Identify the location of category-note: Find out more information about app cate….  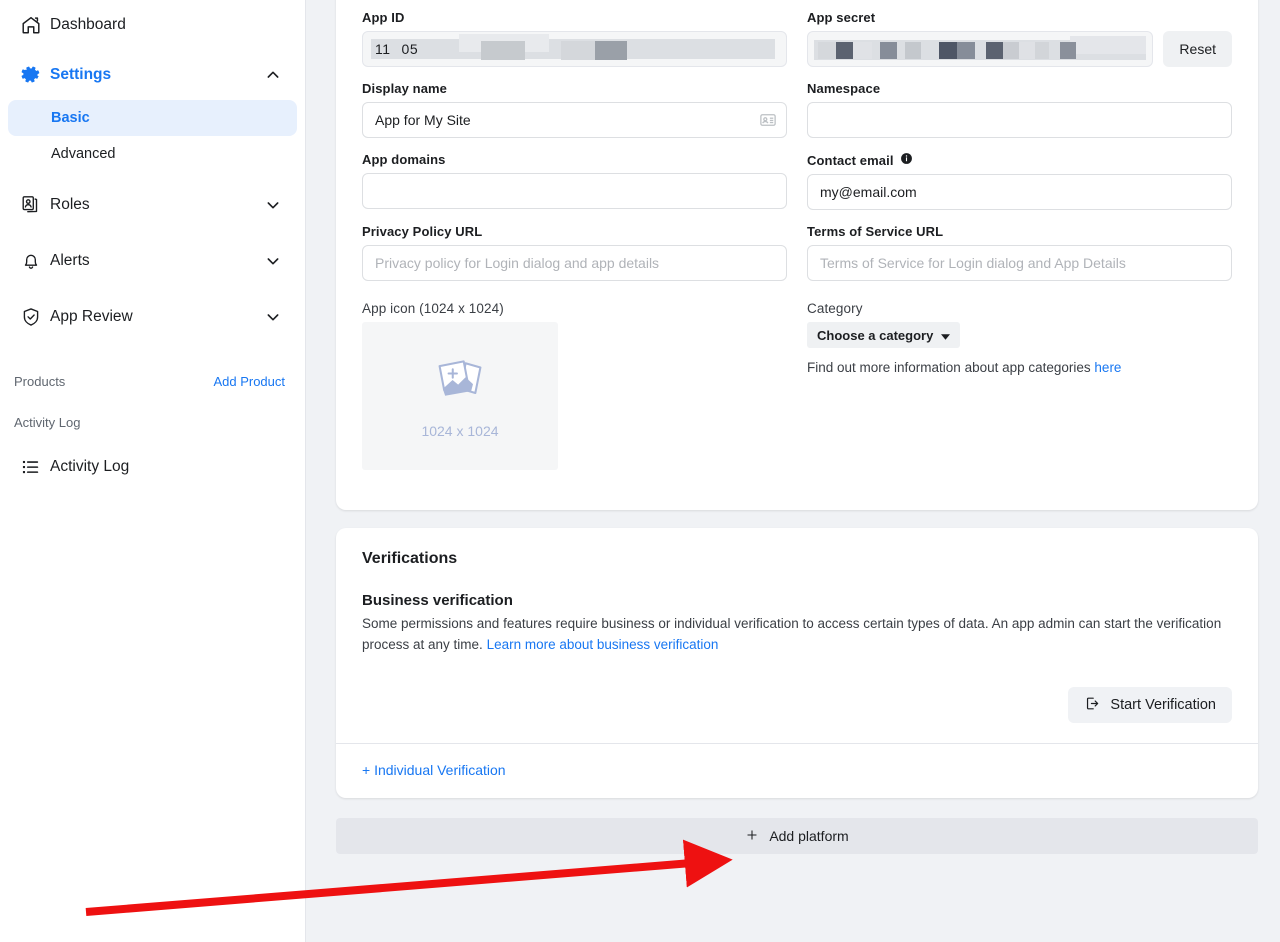
(1019, 367).